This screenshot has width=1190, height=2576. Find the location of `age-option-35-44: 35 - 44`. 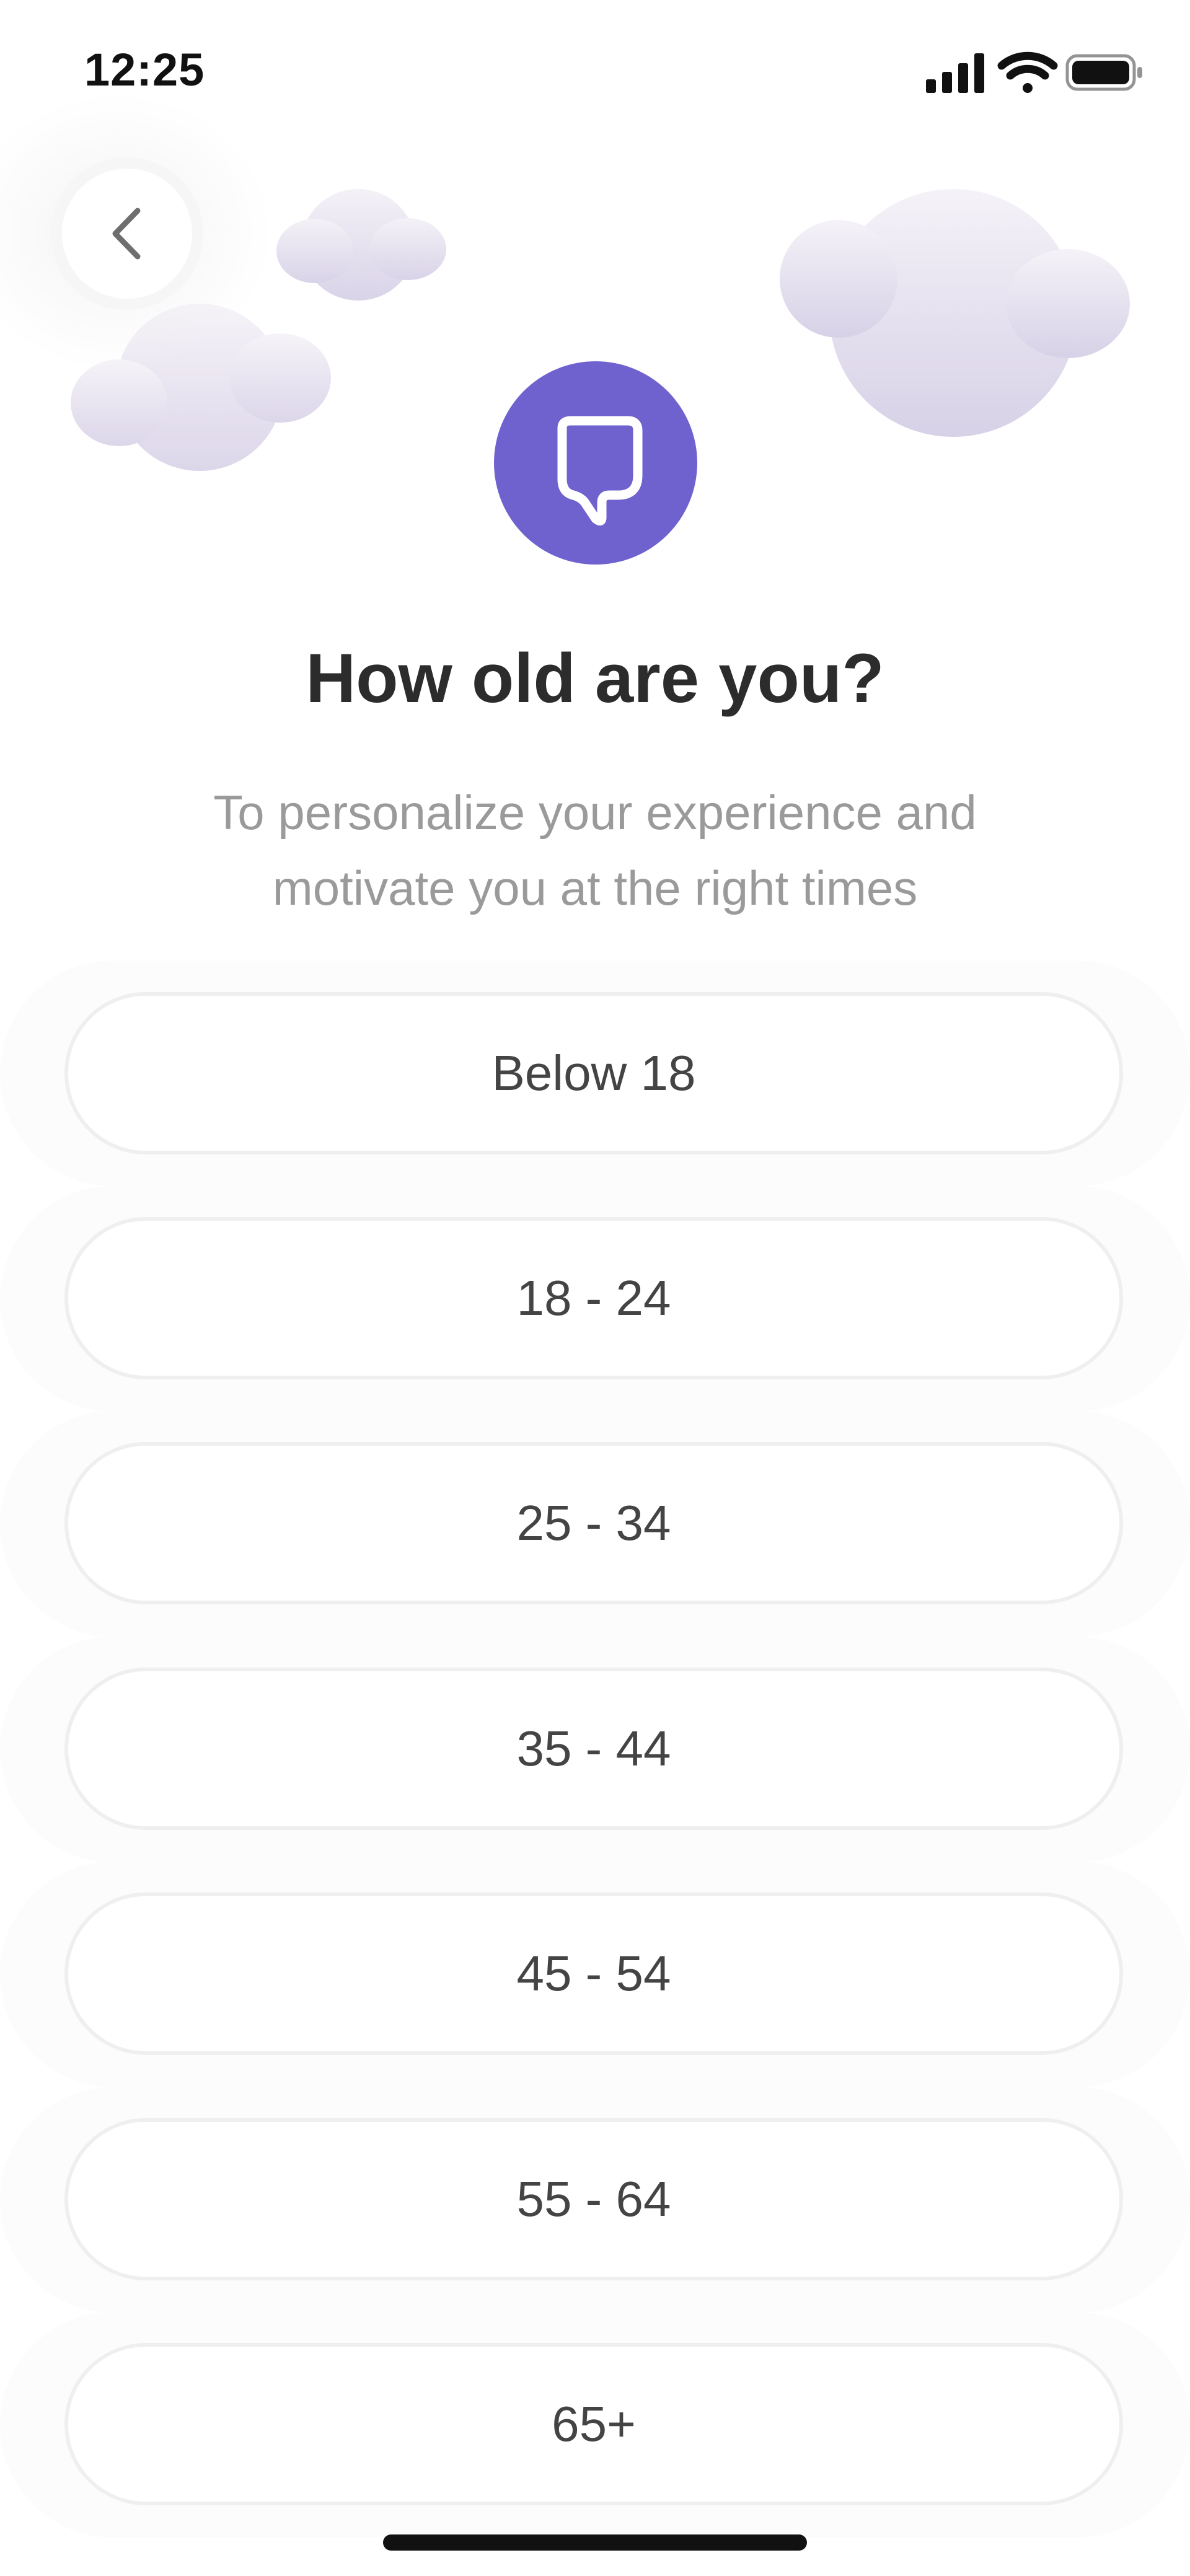

age-option-35-44: 35 - 44 is located at coordinates (593, 1749).